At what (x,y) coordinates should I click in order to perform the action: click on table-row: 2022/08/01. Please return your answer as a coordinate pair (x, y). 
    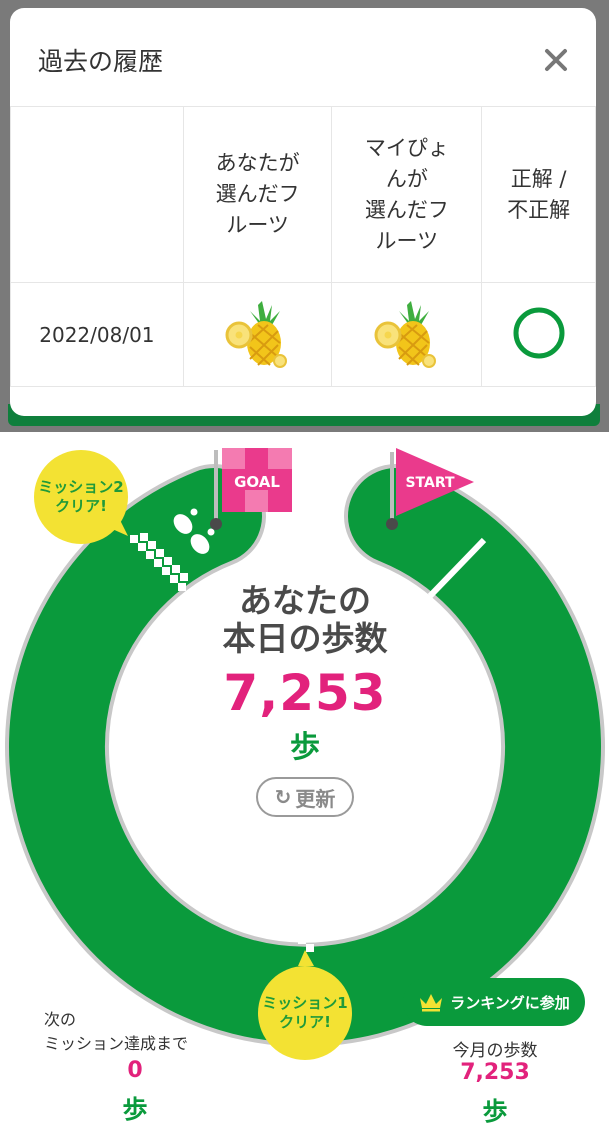
    Looking at the image, I should click on (303, 334).